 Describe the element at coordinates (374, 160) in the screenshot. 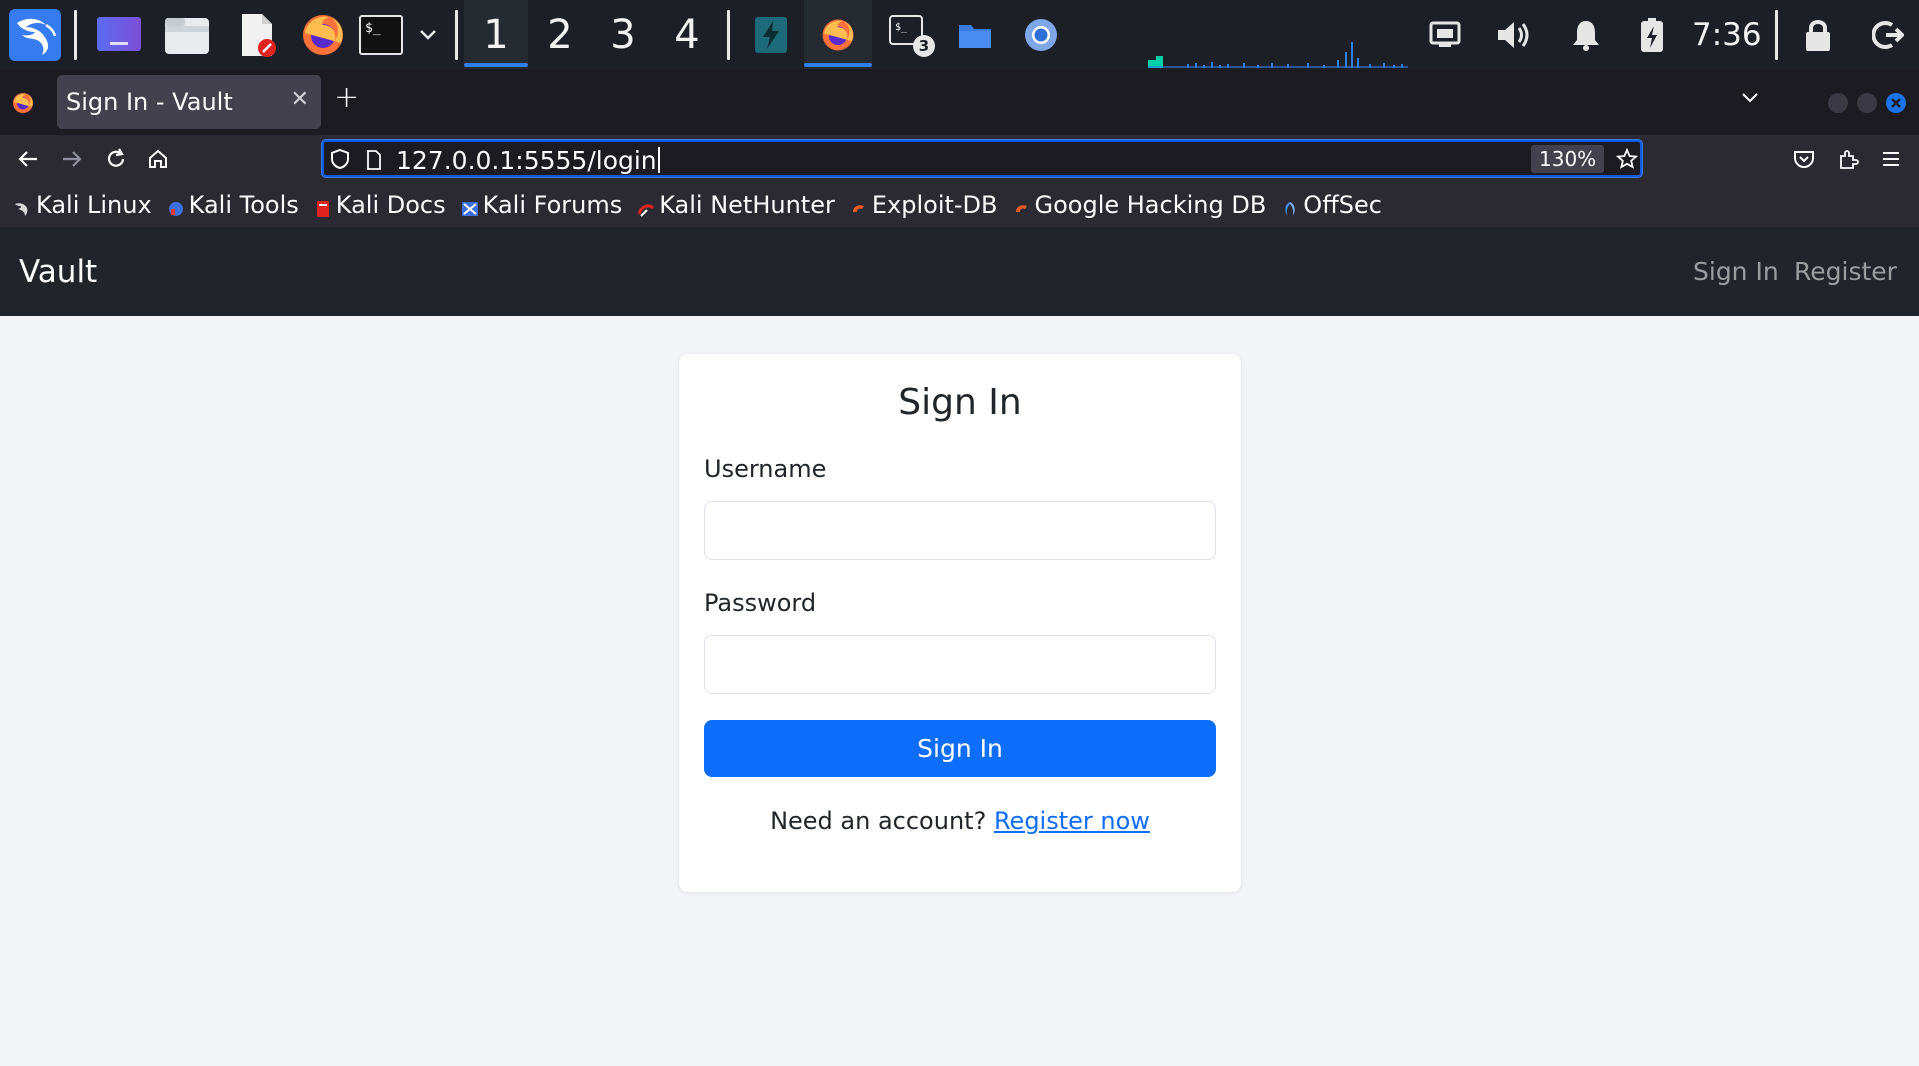

I see `page-info-icon` at that location.